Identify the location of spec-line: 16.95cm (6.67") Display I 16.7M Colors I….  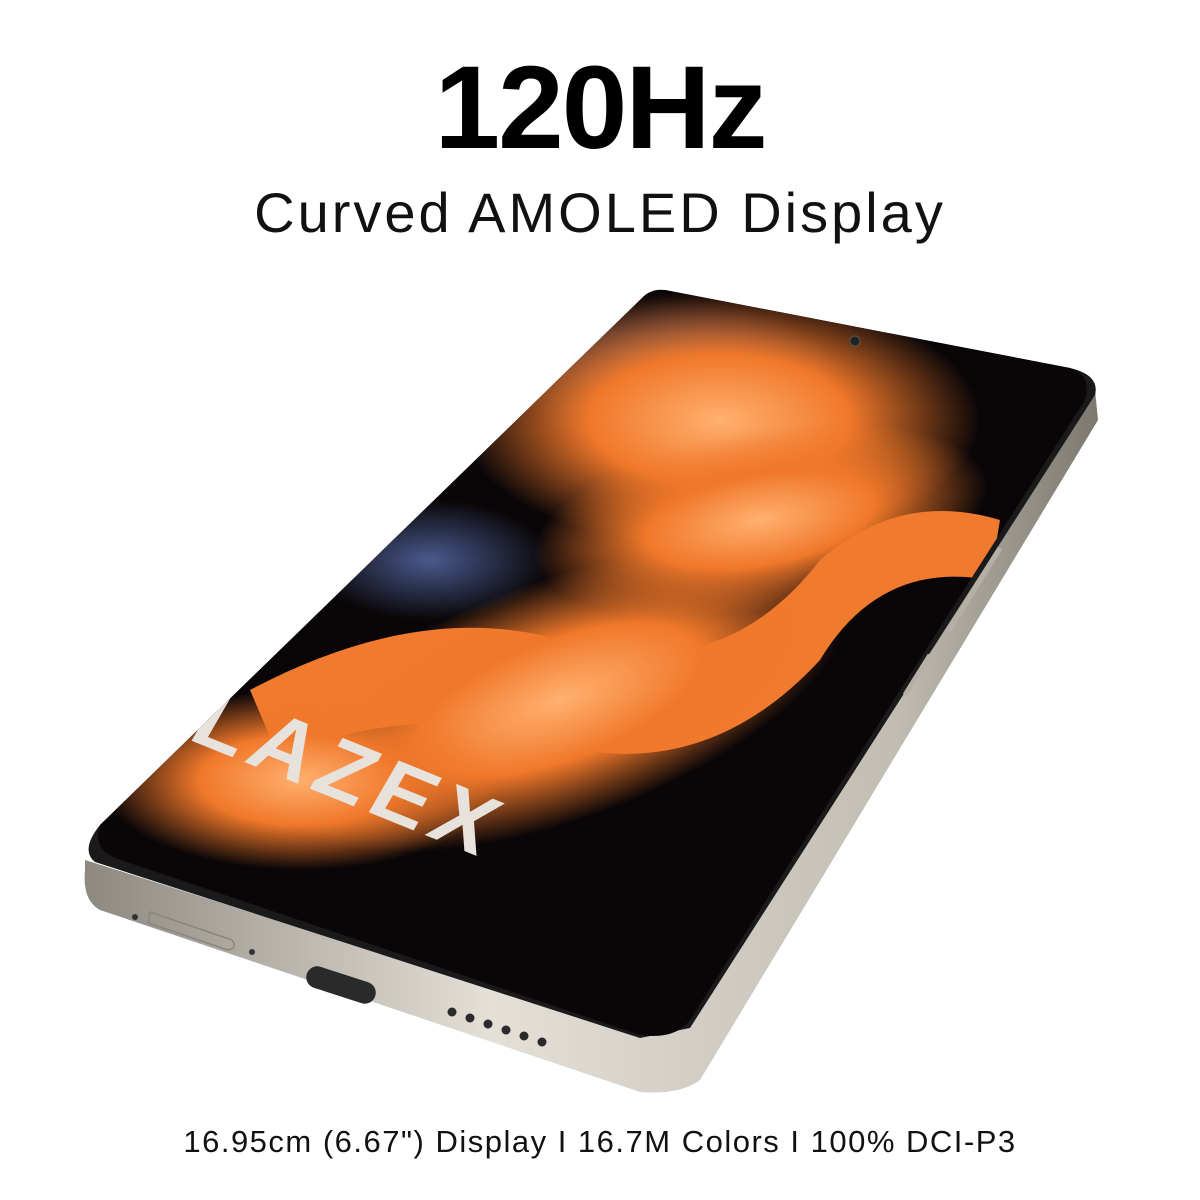
(600, 1141).